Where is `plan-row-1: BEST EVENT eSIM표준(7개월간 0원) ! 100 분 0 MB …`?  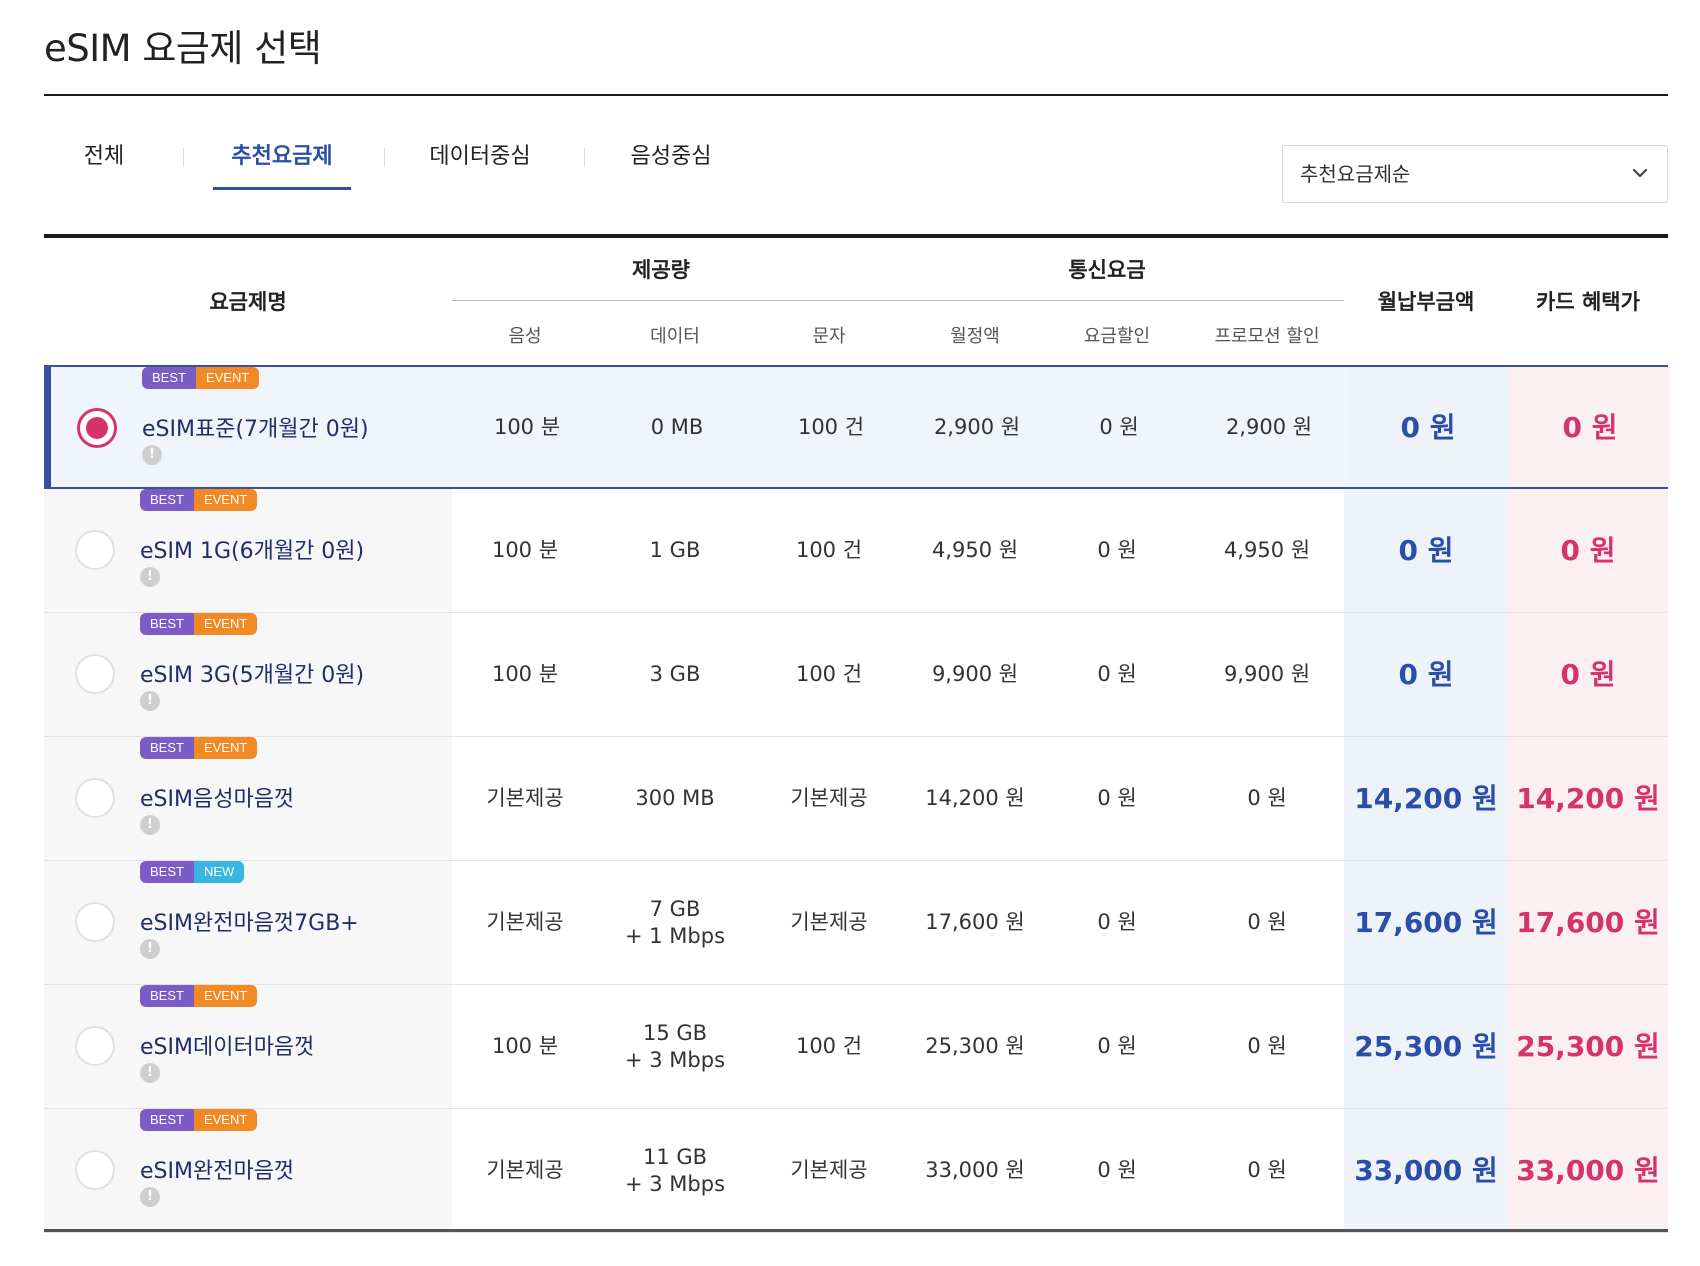
plan-row-1: BEST EVENT eSIM표준(7개월간 0원) ! 100 분 0 MB … is located at coordinates (857, 427).